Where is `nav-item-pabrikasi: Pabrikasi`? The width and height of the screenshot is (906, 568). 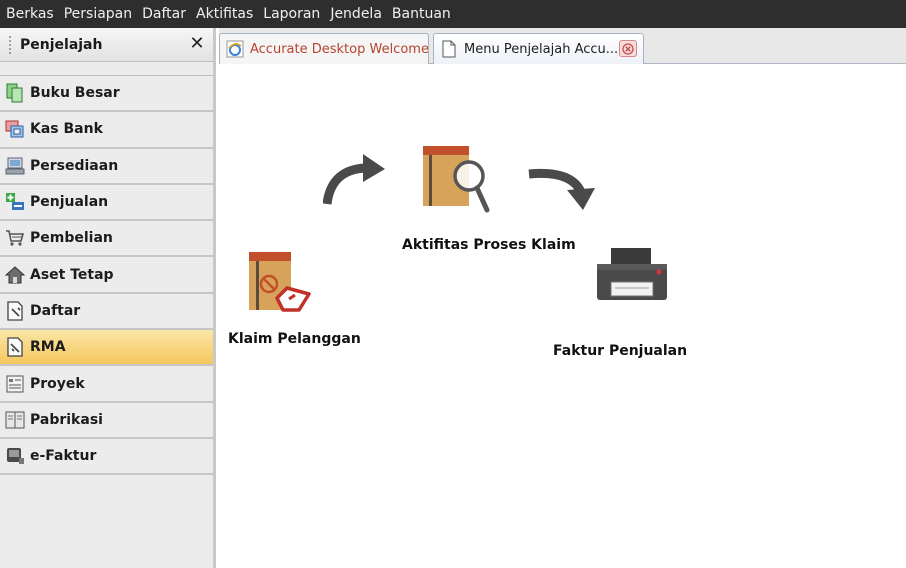
nav-item-pabrikasi: Pabrikasi is located at coordinates (106, 420).